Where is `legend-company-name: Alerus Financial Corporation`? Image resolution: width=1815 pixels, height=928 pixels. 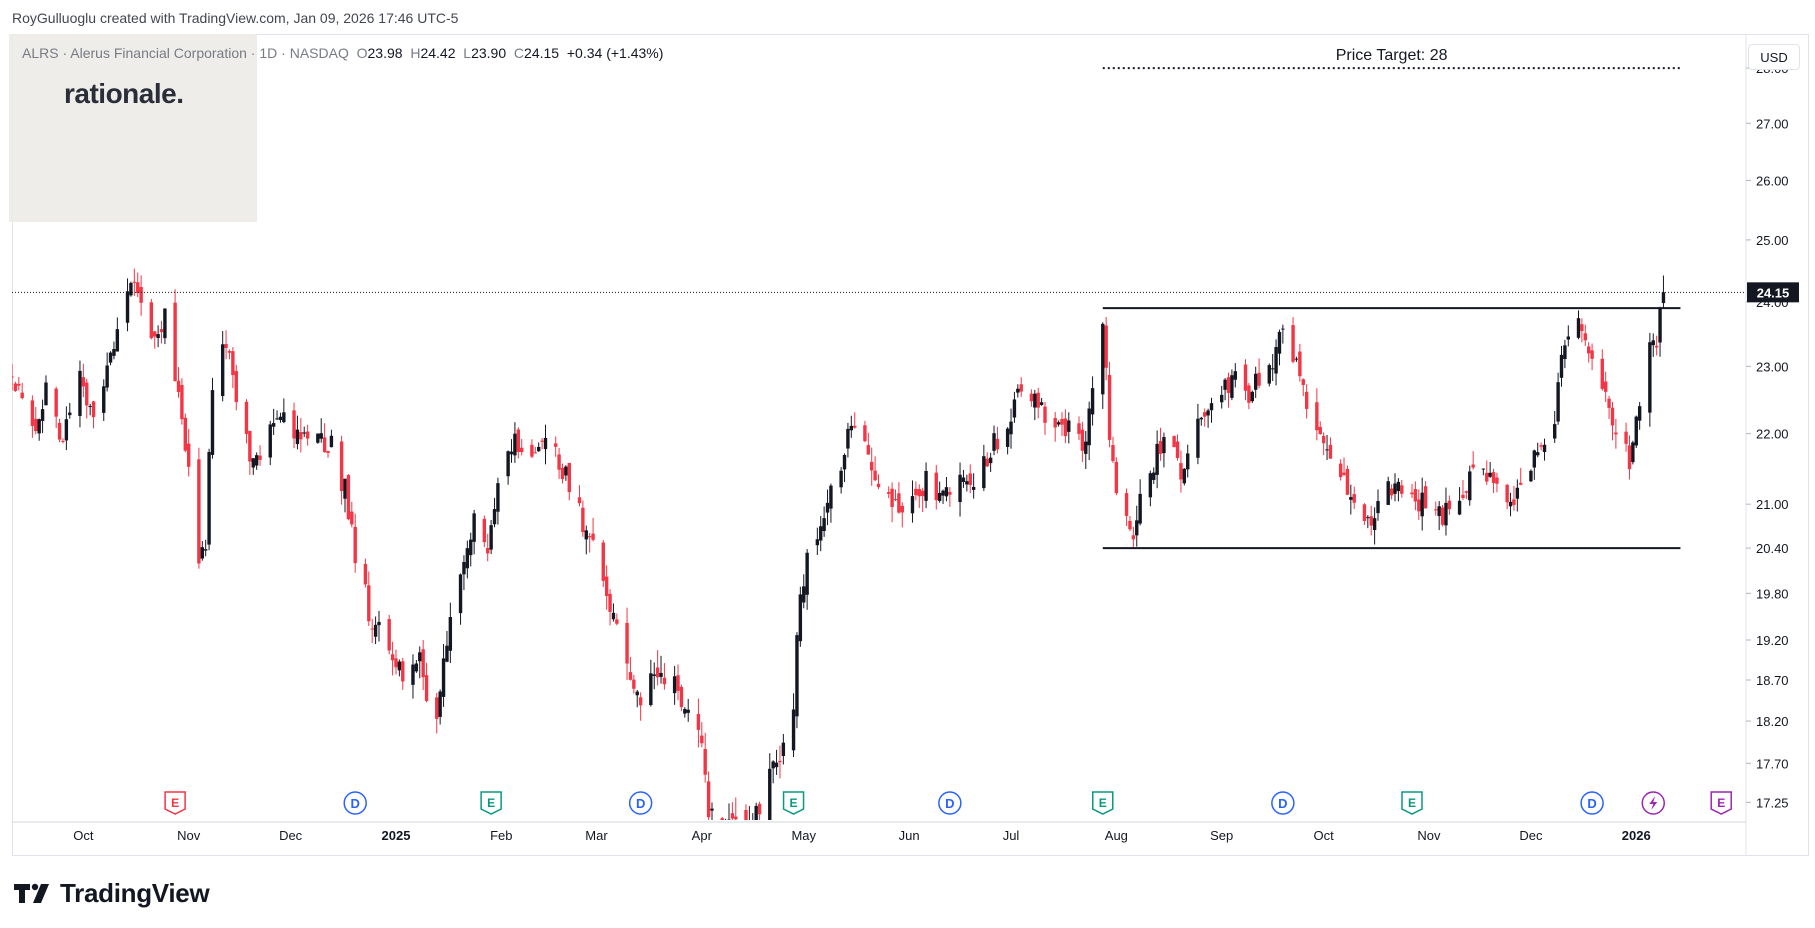 legend-company-name: Alerus Financial Corporation is located at coordinates (158, 53).